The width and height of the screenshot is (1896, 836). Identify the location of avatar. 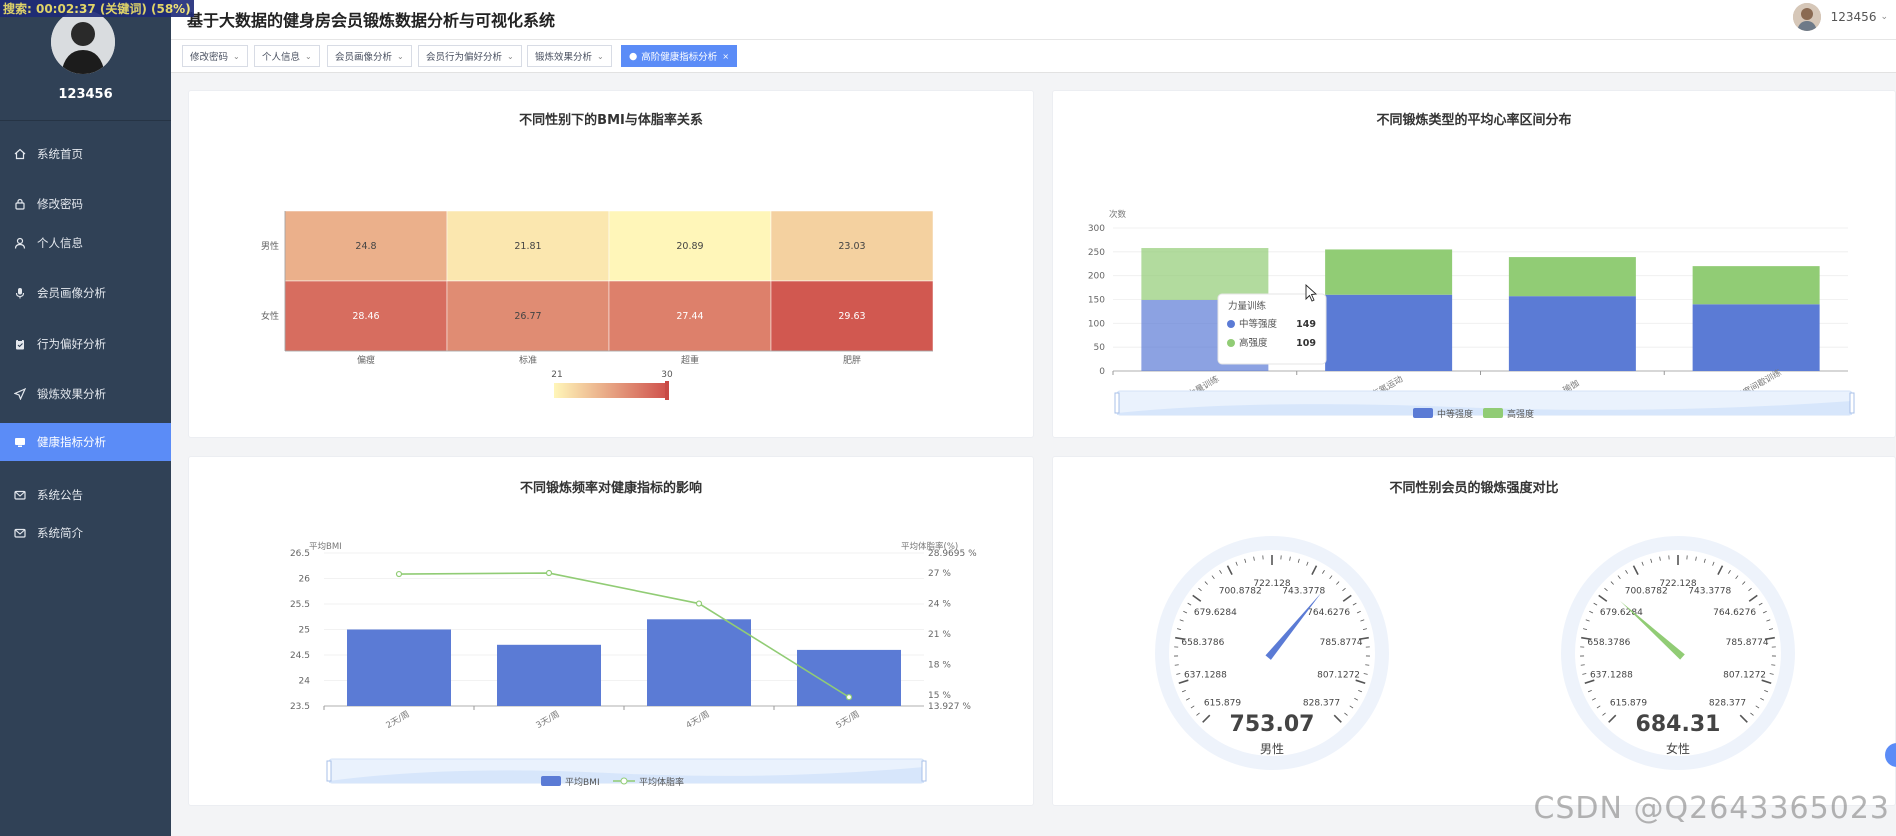
(83, 42).